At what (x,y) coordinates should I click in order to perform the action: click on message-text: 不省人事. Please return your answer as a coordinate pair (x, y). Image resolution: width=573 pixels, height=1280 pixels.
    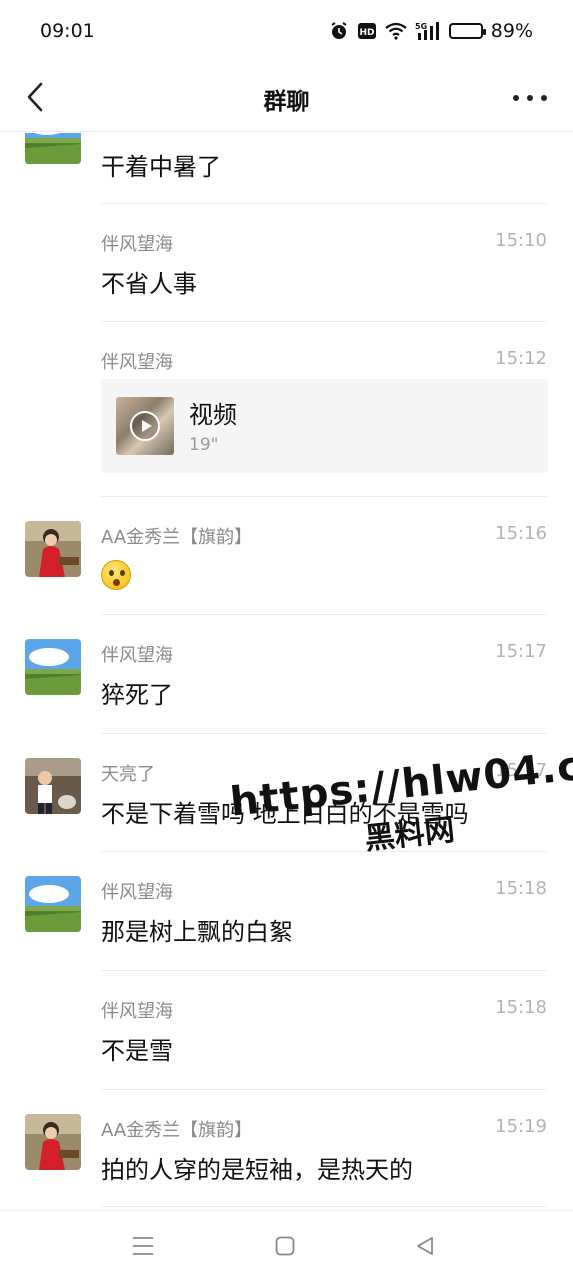
    Looking at the image, I should click on (149, 284).